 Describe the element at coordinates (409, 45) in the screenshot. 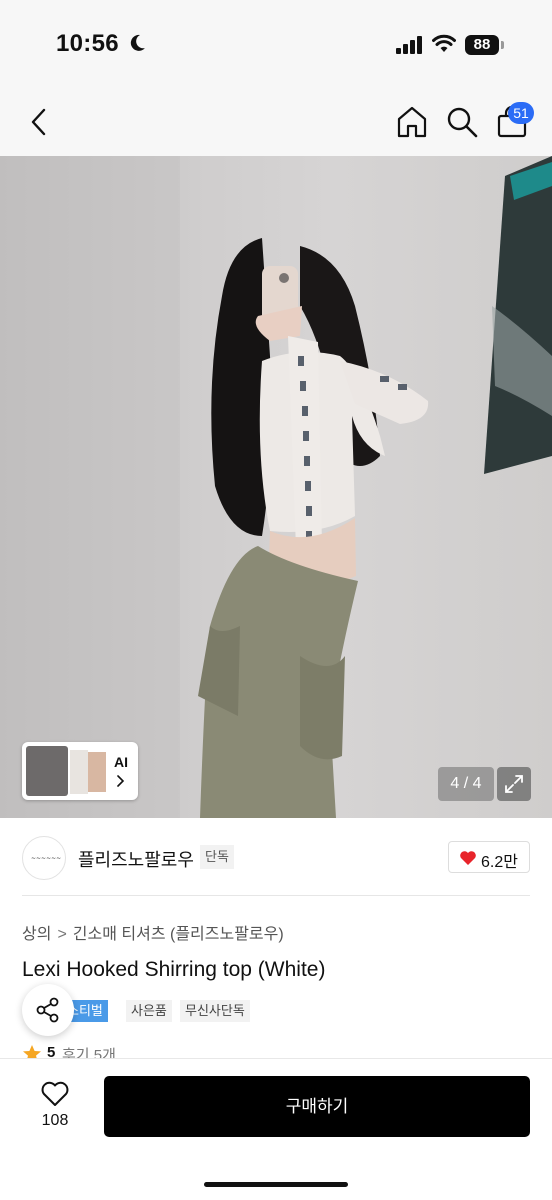

I see `signal-icon` at that location.